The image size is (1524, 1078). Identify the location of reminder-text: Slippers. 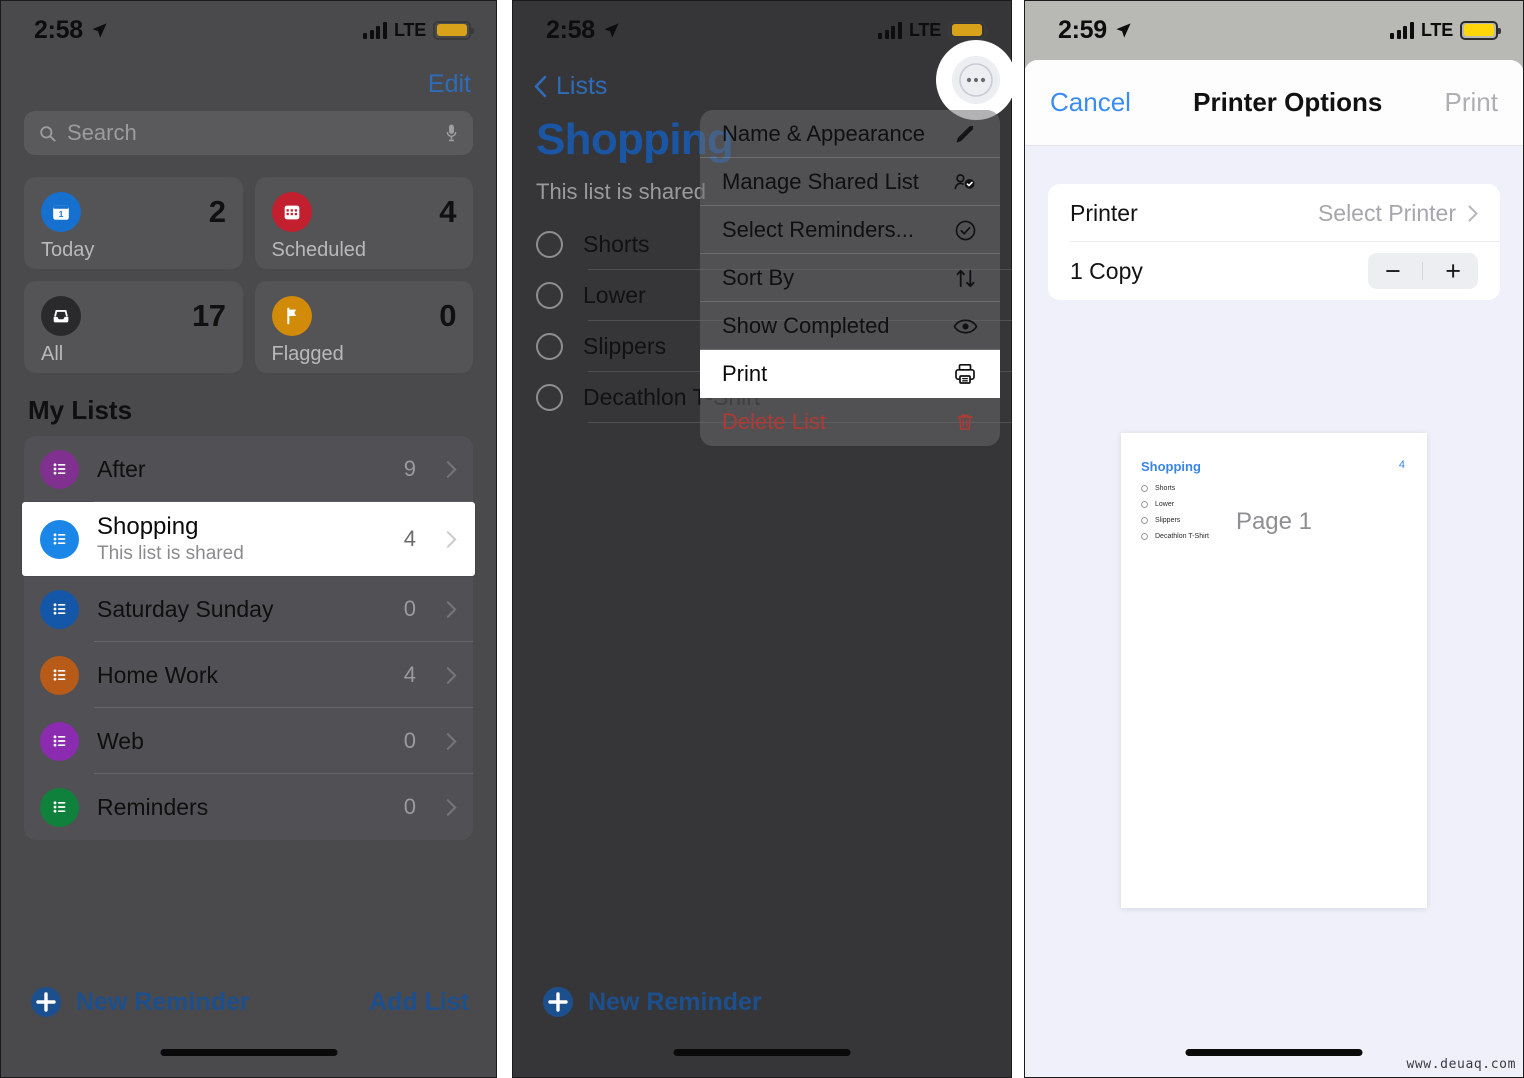
(625, 346).